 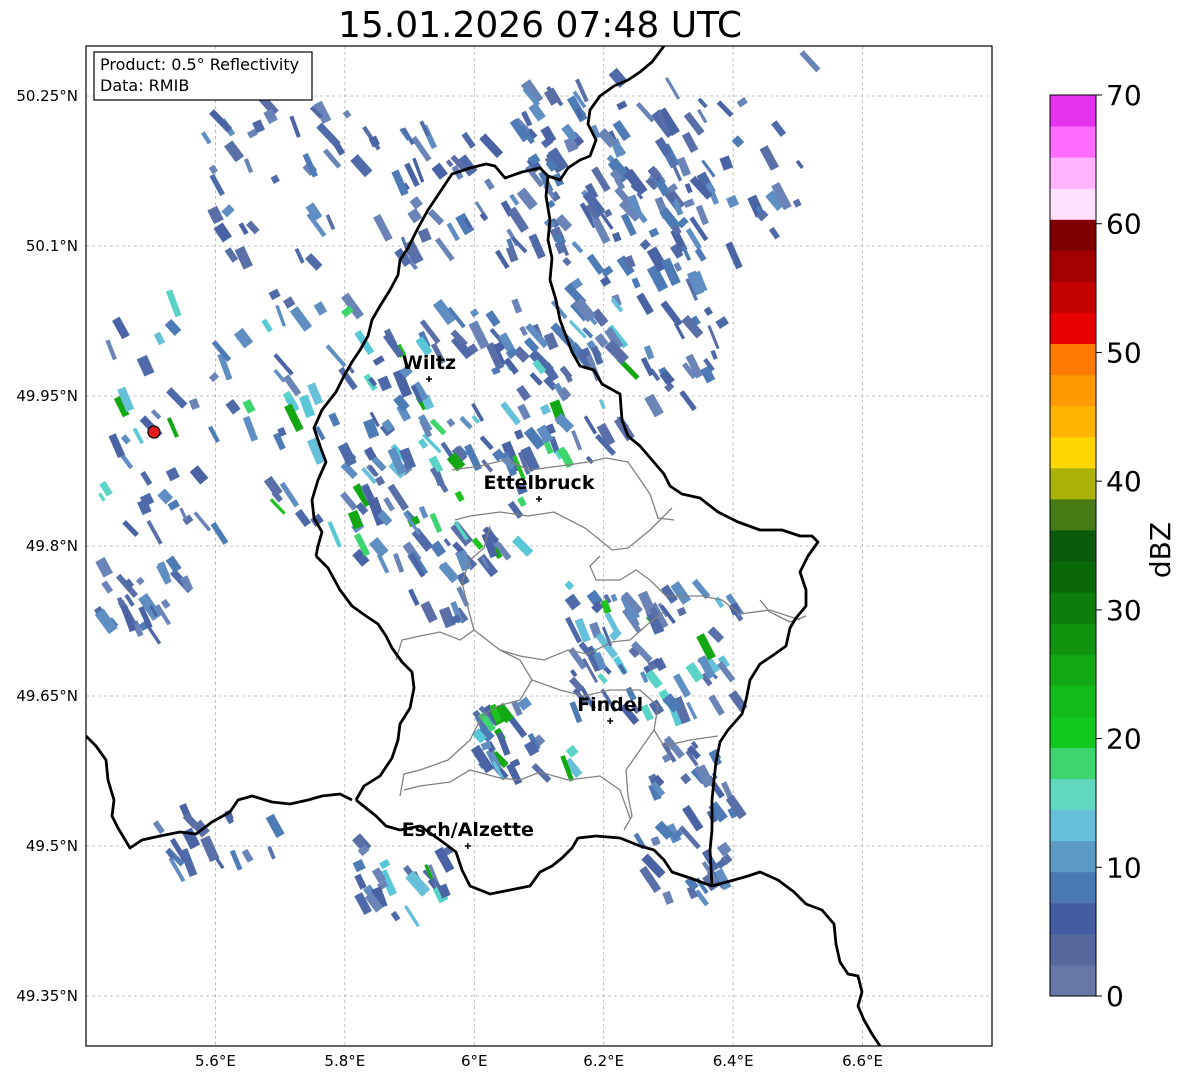 I want to click on lon-tick-label: 6°E, so click(x=474, y=1061).